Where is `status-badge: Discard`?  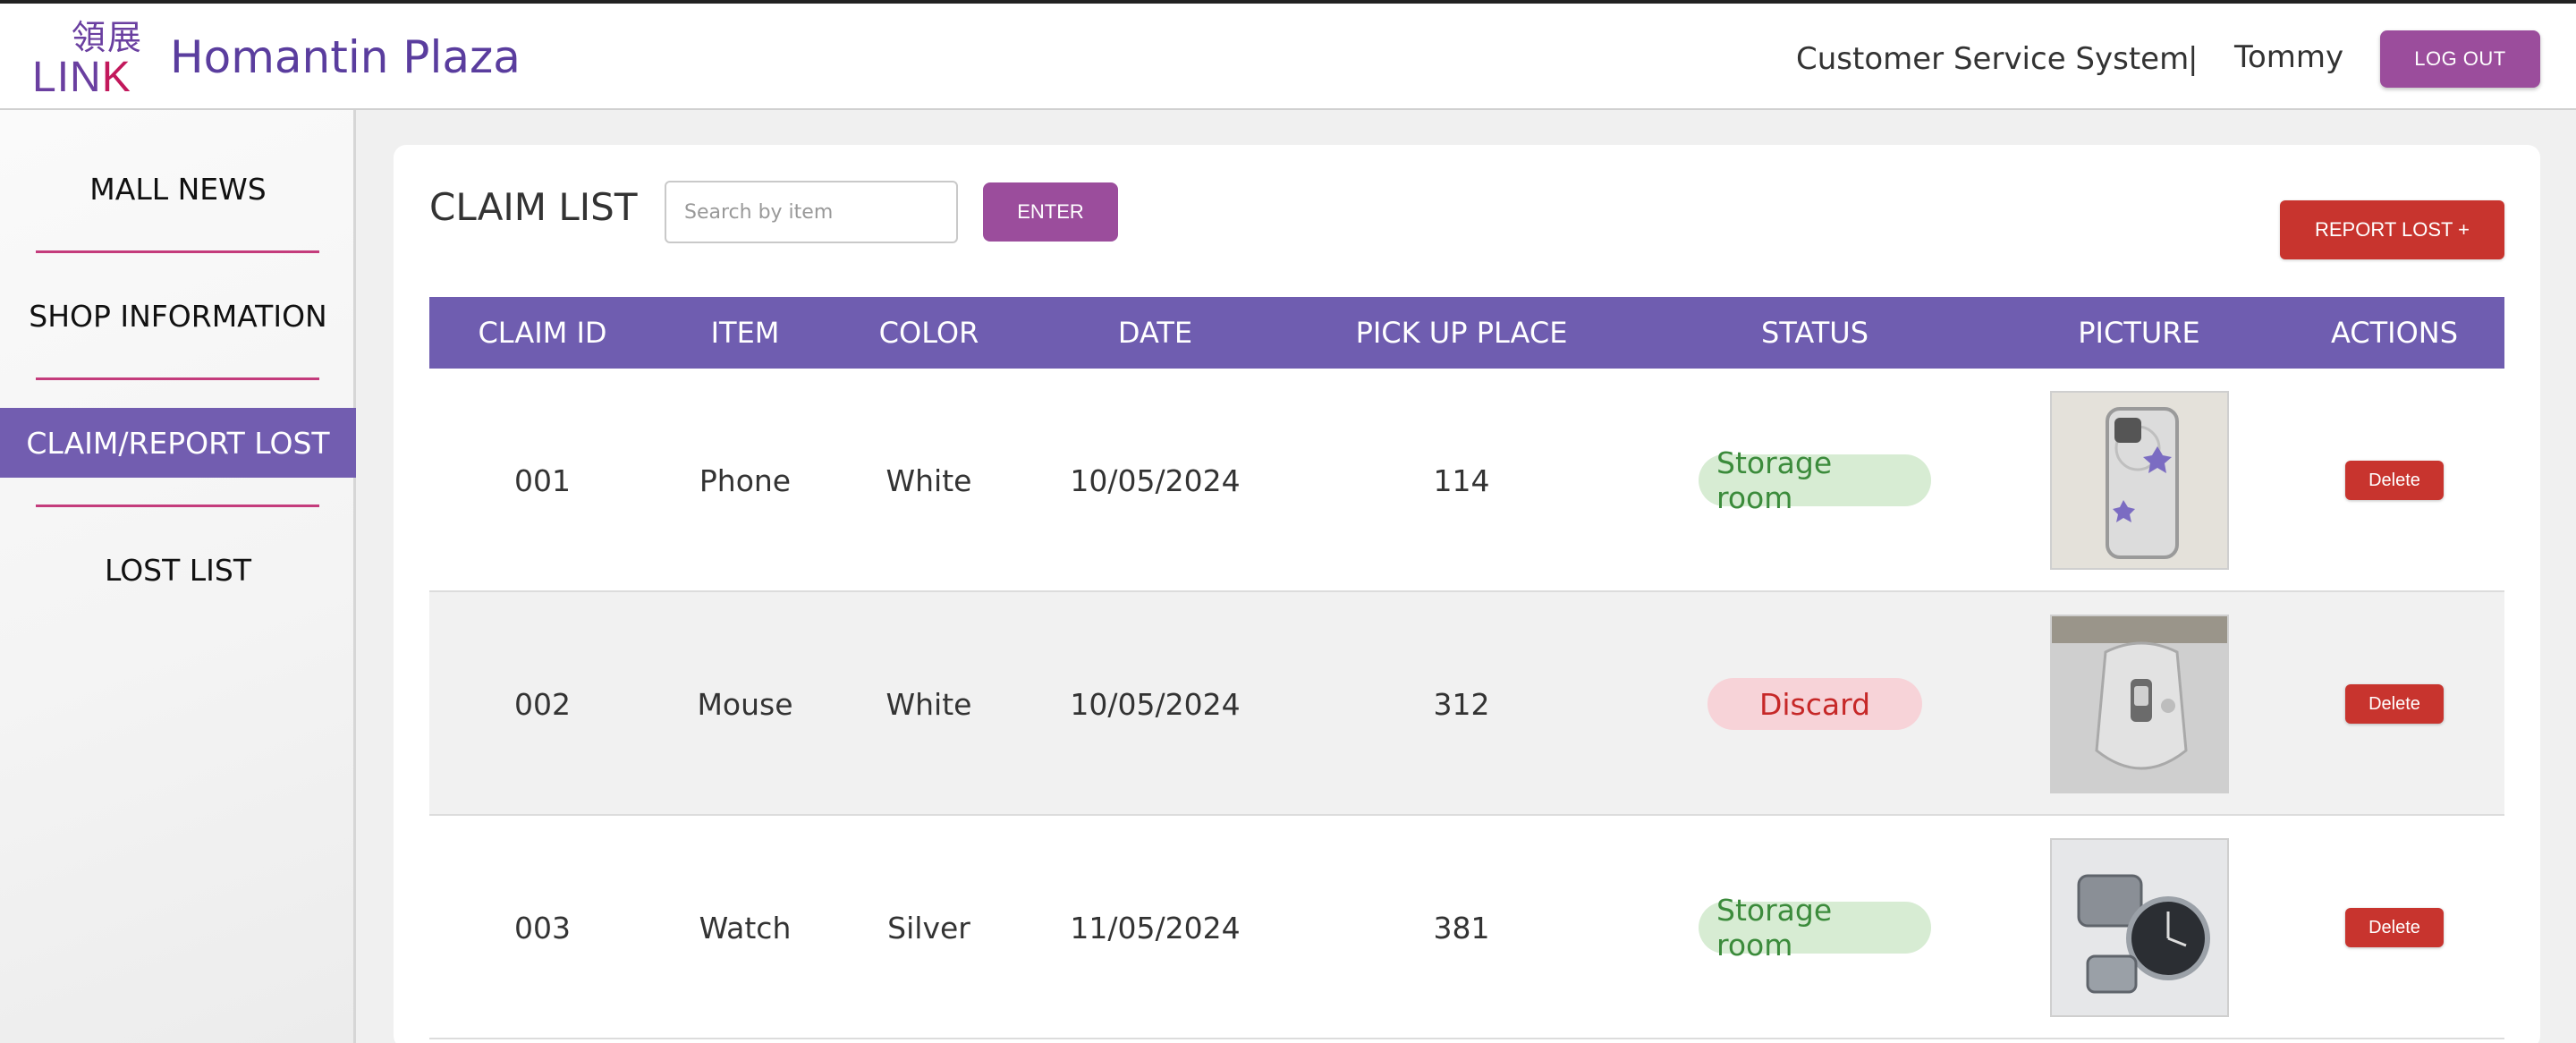 status-badge: Discard is located at coordinates (1814, 704).